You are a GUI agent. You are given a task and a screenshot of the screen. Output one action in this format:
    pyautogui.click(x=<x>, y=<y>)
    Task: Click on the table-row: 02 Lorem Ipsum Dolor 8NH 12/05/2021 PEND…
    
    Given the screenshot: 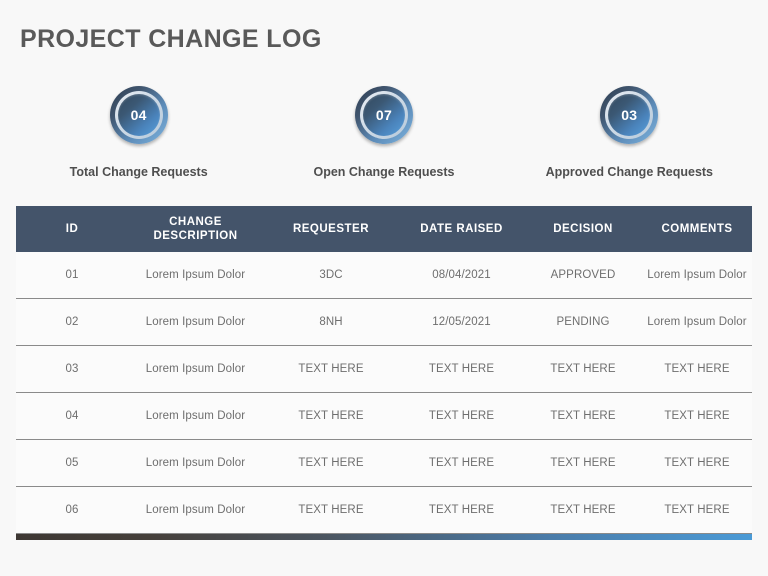 What is the action you would take?
    pyautogui.click(x=384, y=322)
    